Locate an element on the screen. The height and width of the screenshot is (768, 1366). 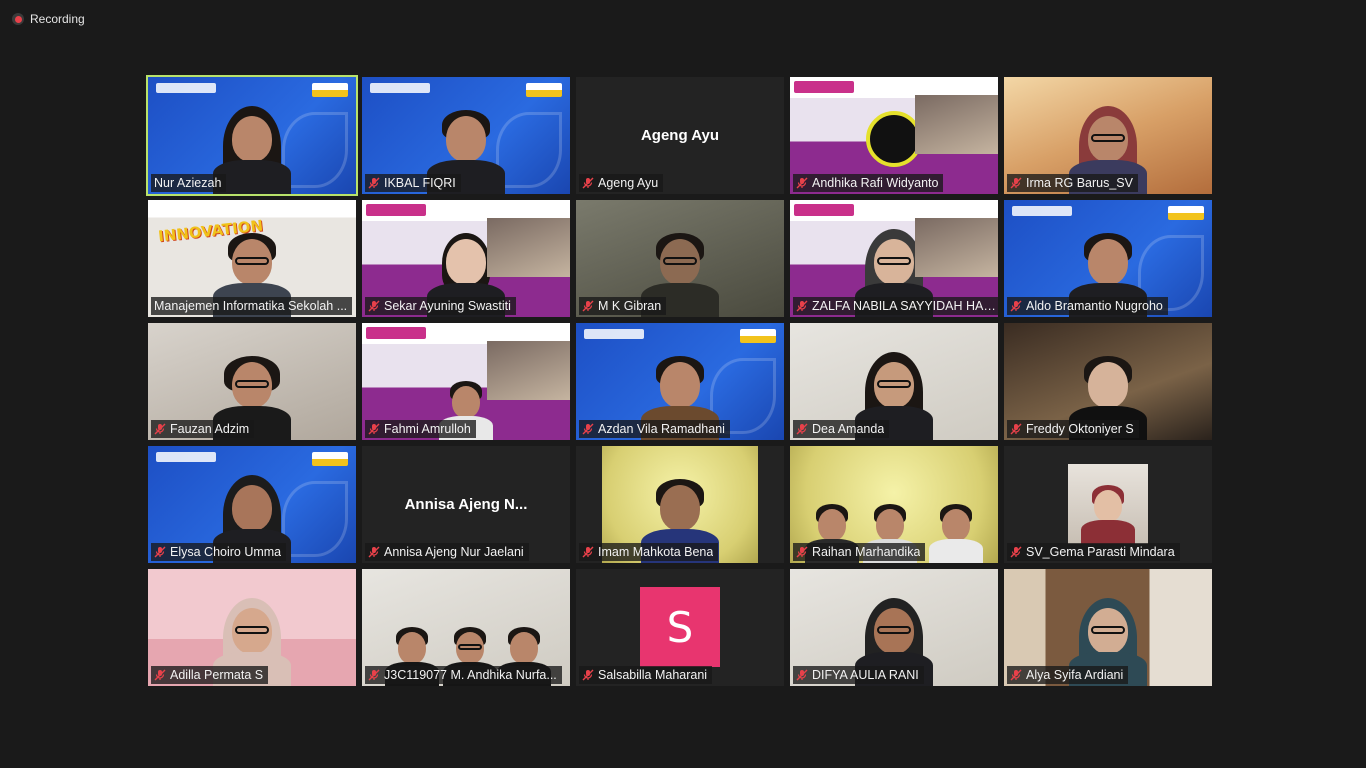
recording-indicator: Recording is located at coordinates (48, 19).